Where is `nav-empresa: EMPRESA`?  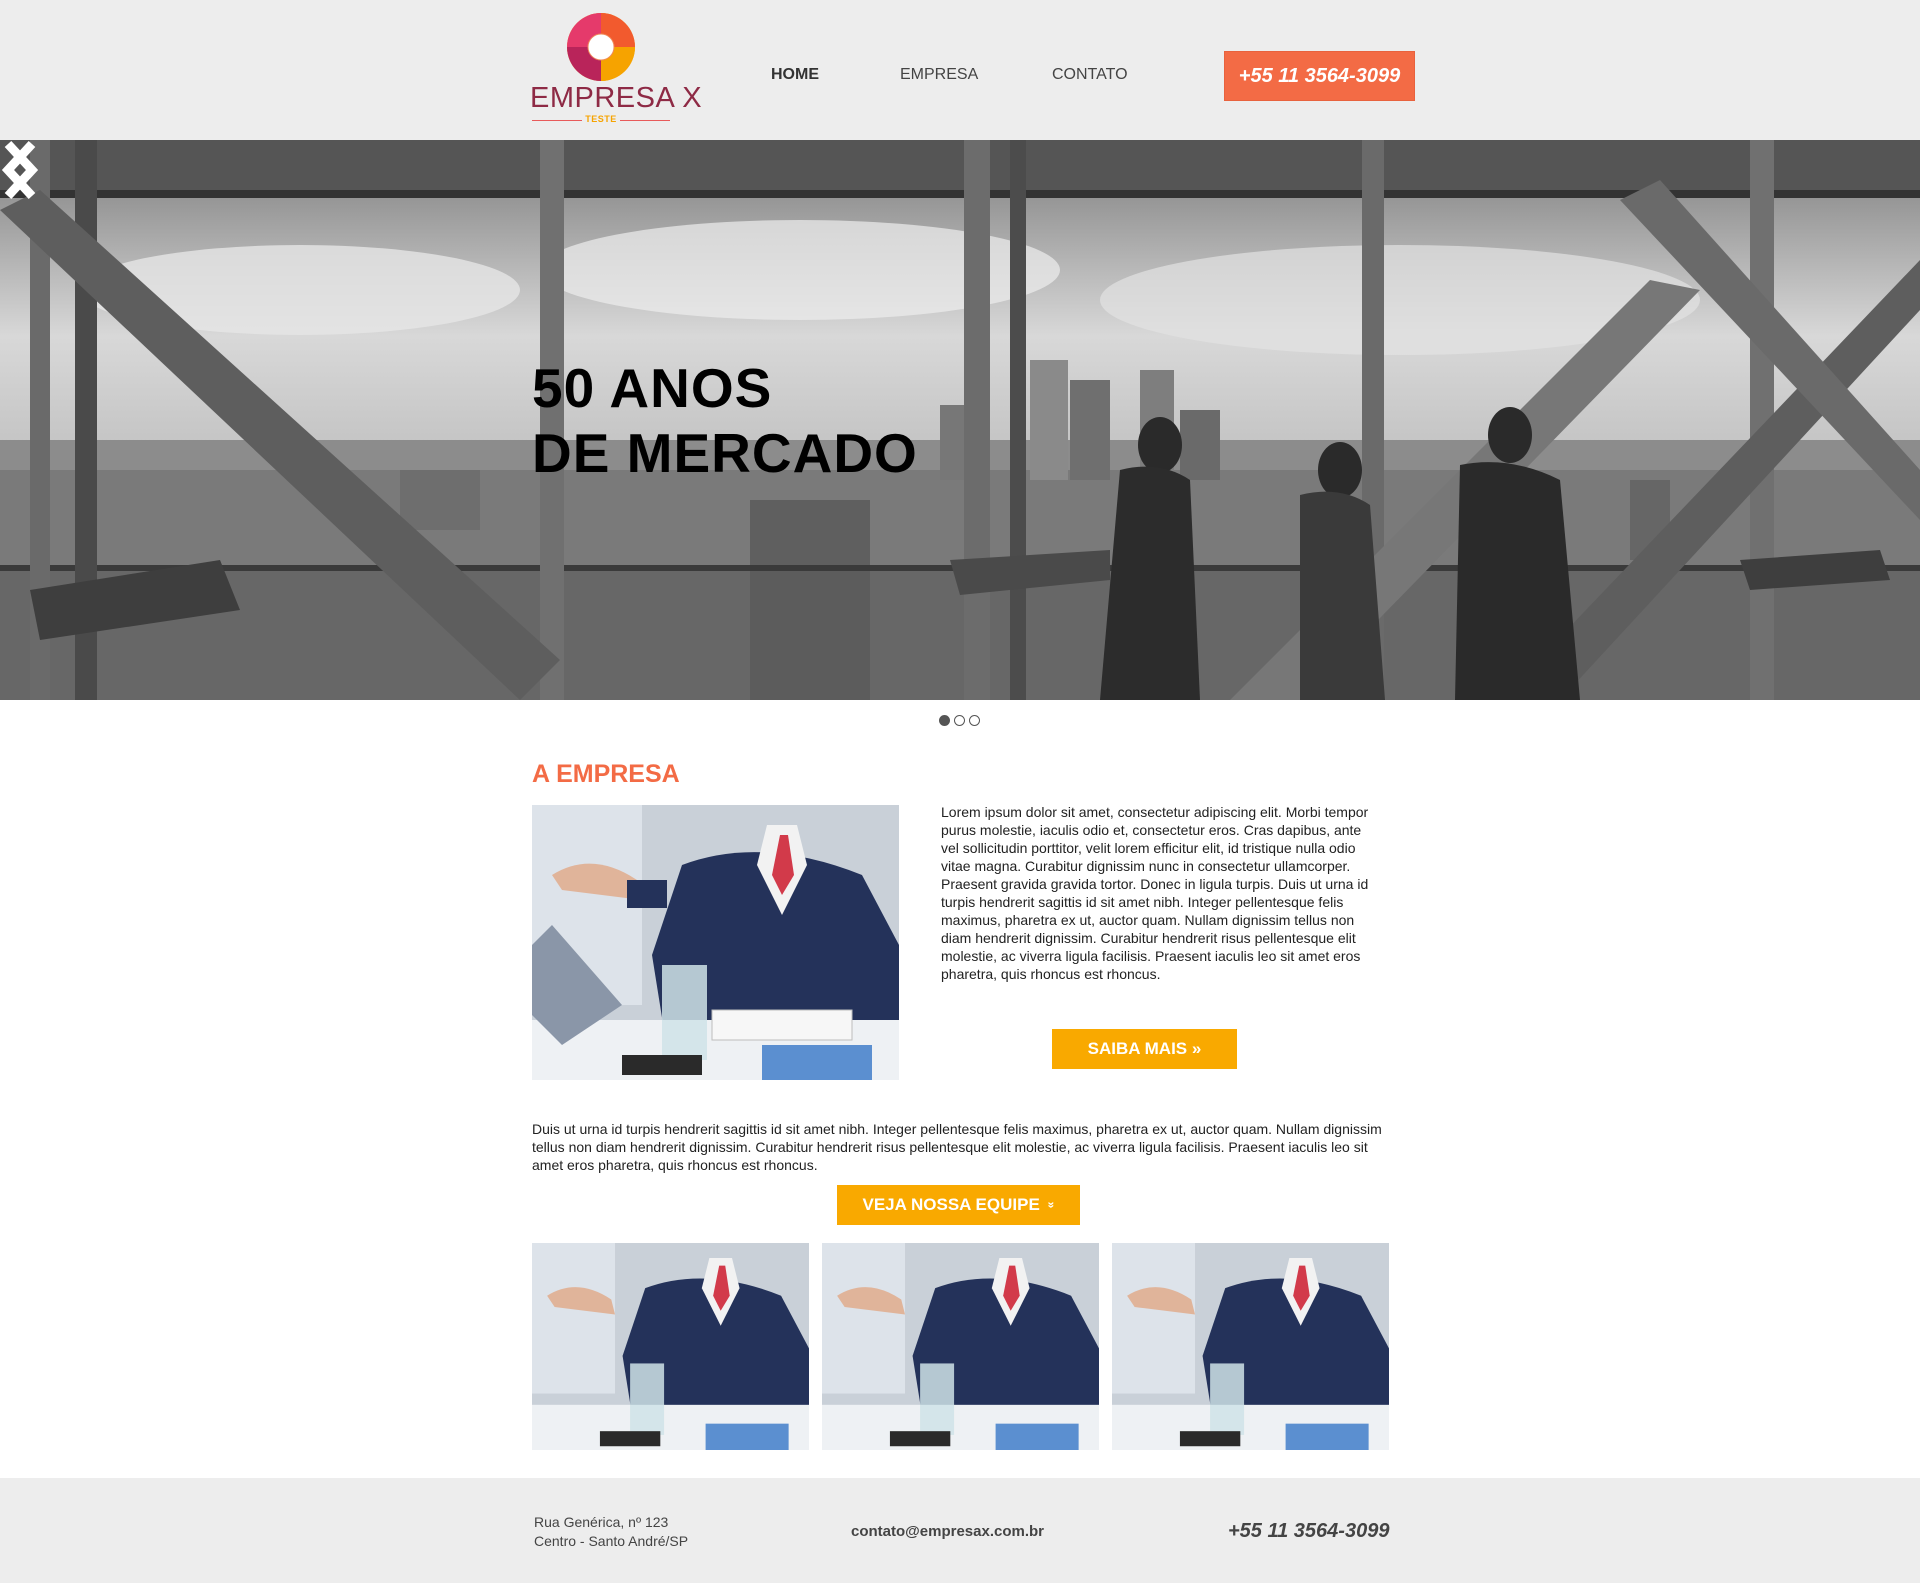
nav-empresa: EMPRESA is located at coordinates (939, 75).